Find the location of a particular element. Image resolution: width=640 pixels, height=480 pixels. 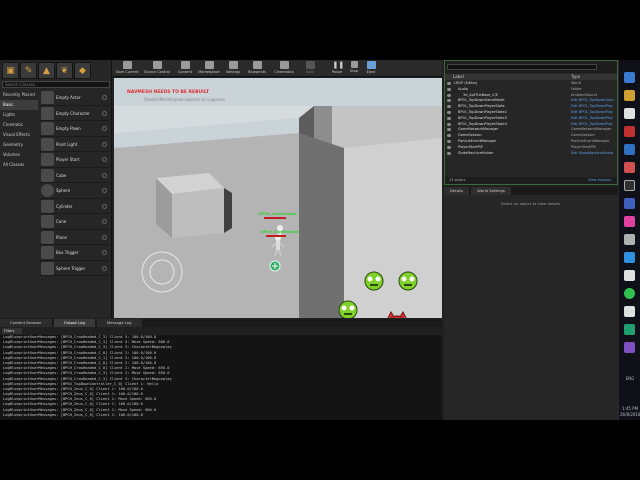

placeable-item: Plane is located at coordinates (75, 237).